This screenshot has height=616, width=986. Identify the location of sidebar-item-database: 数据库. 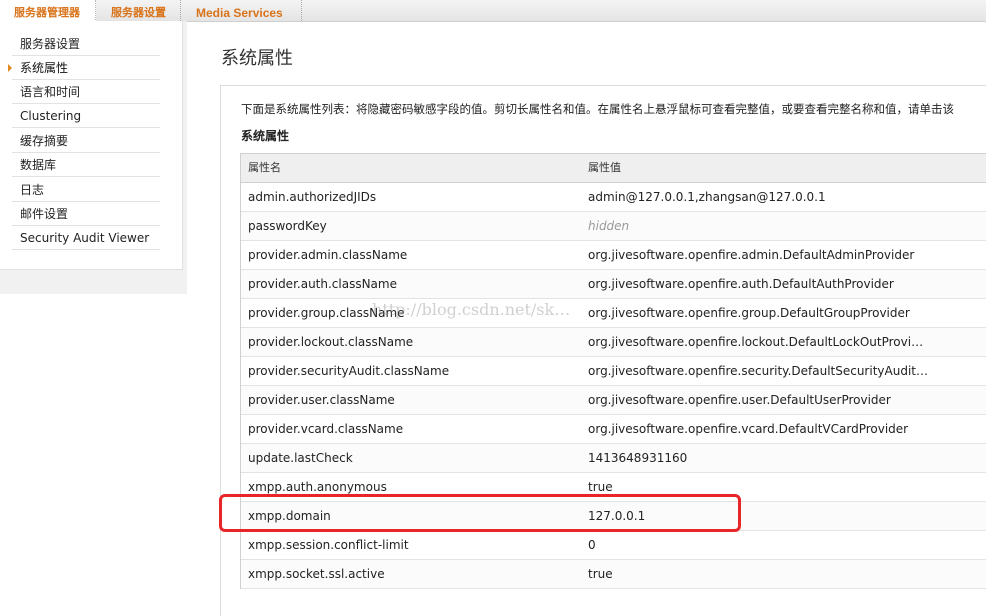
(86, 165).